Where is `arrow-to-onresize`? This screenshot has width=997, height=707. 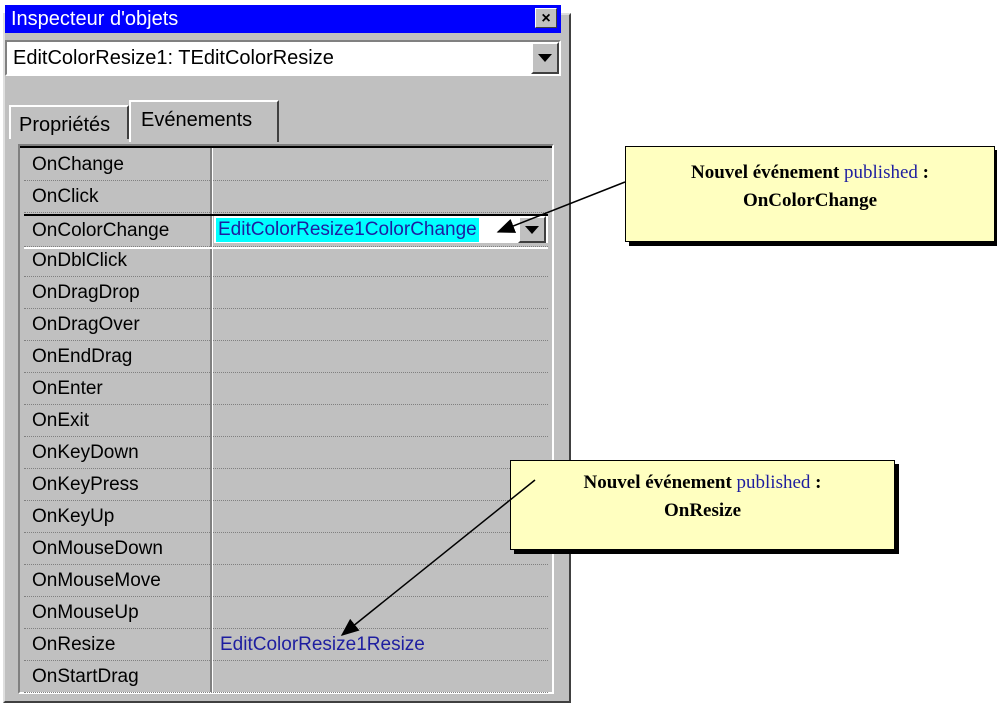 arrow-to-onresize is located at coordinates (438, 557).